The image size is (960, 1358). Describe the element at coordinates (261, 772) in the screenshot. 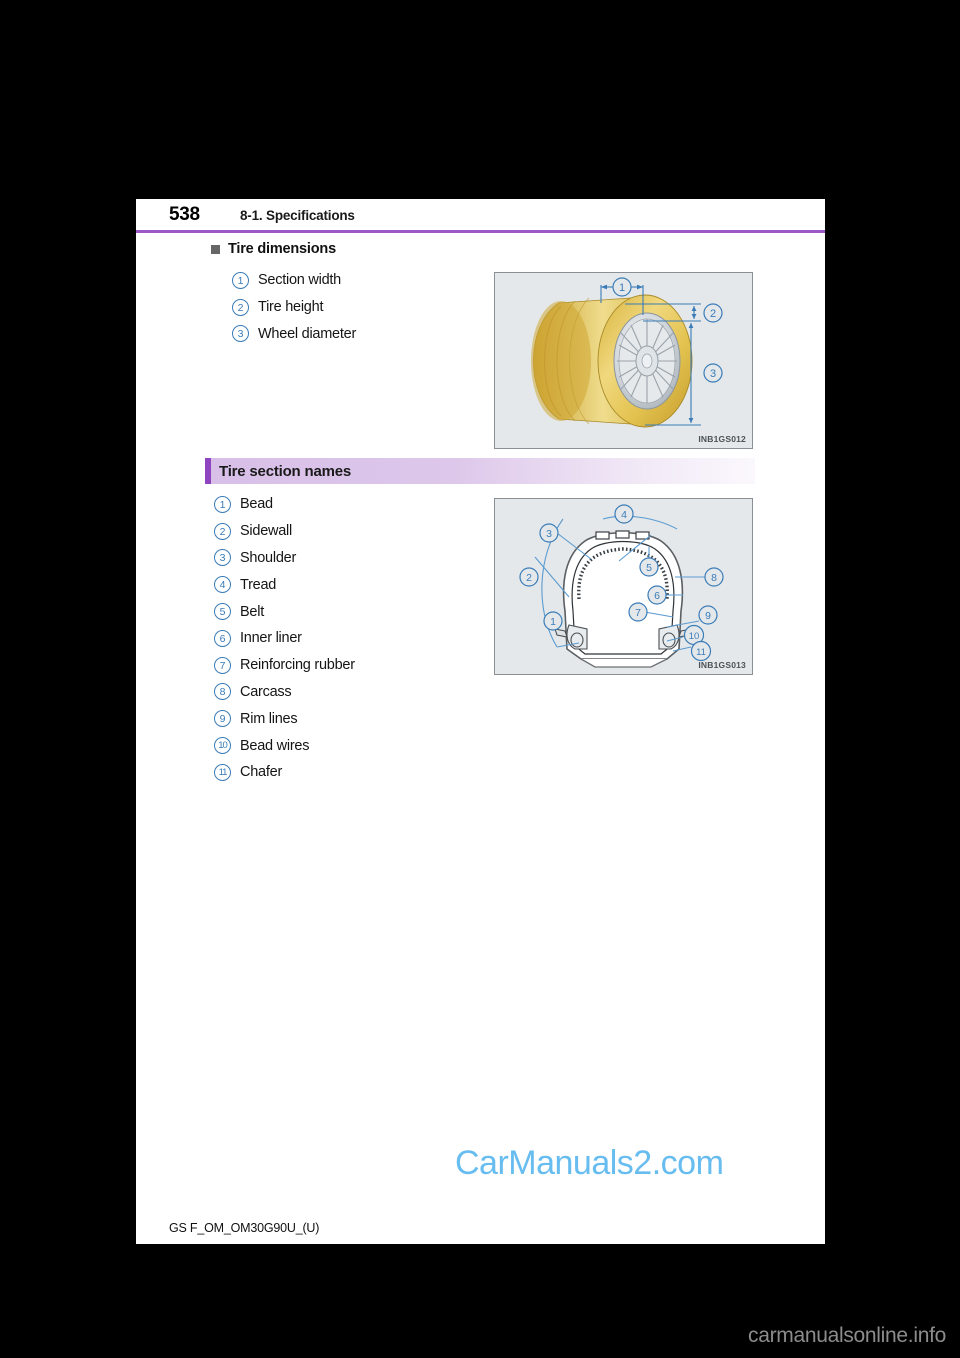

I see `list-item-label: Chafer` at that location.